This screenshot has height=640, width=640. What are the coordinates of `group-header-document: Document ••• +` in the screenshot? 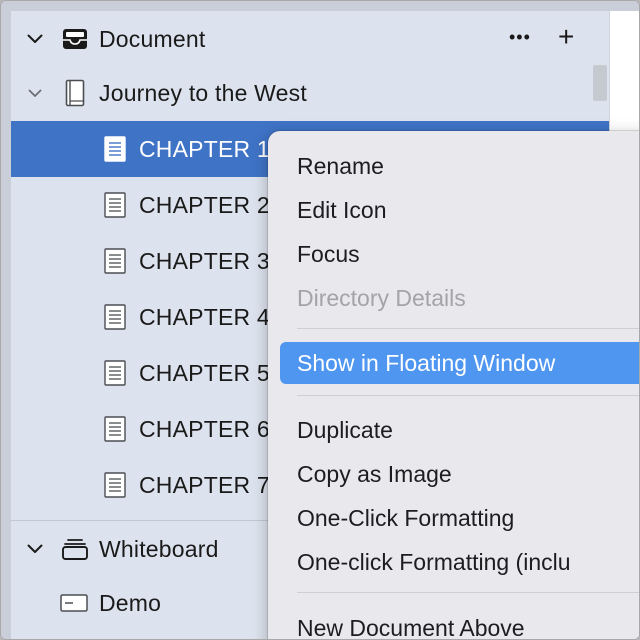 It's located at (310, 39).